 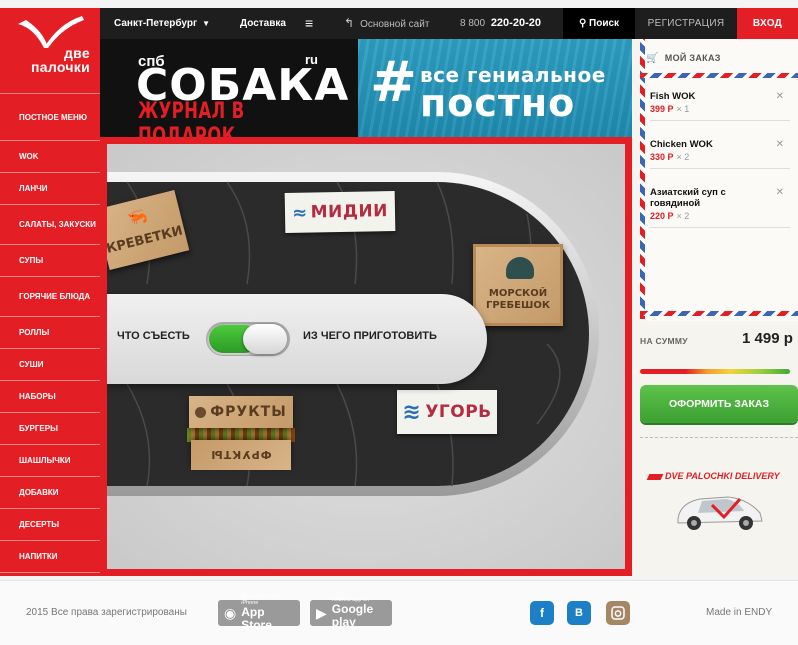 I want to click on sidebar-item-napitki: НАПИТКИ, so click(x=50, y=557).